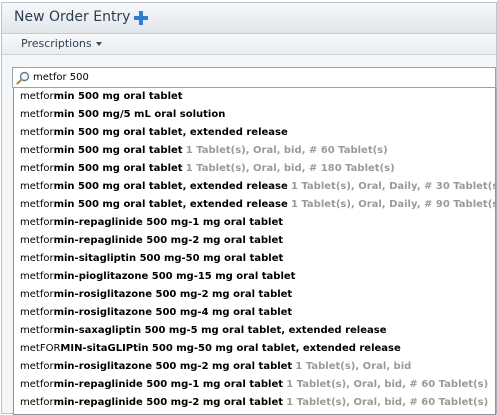 The image size is (497, 415). What do you see at coordinates (168, 258) in the screenshot?
I see `suggestion-drug-text: min-sitagliptin 500 mg-50 mg oral tablet` at bounding box center [168, 258].